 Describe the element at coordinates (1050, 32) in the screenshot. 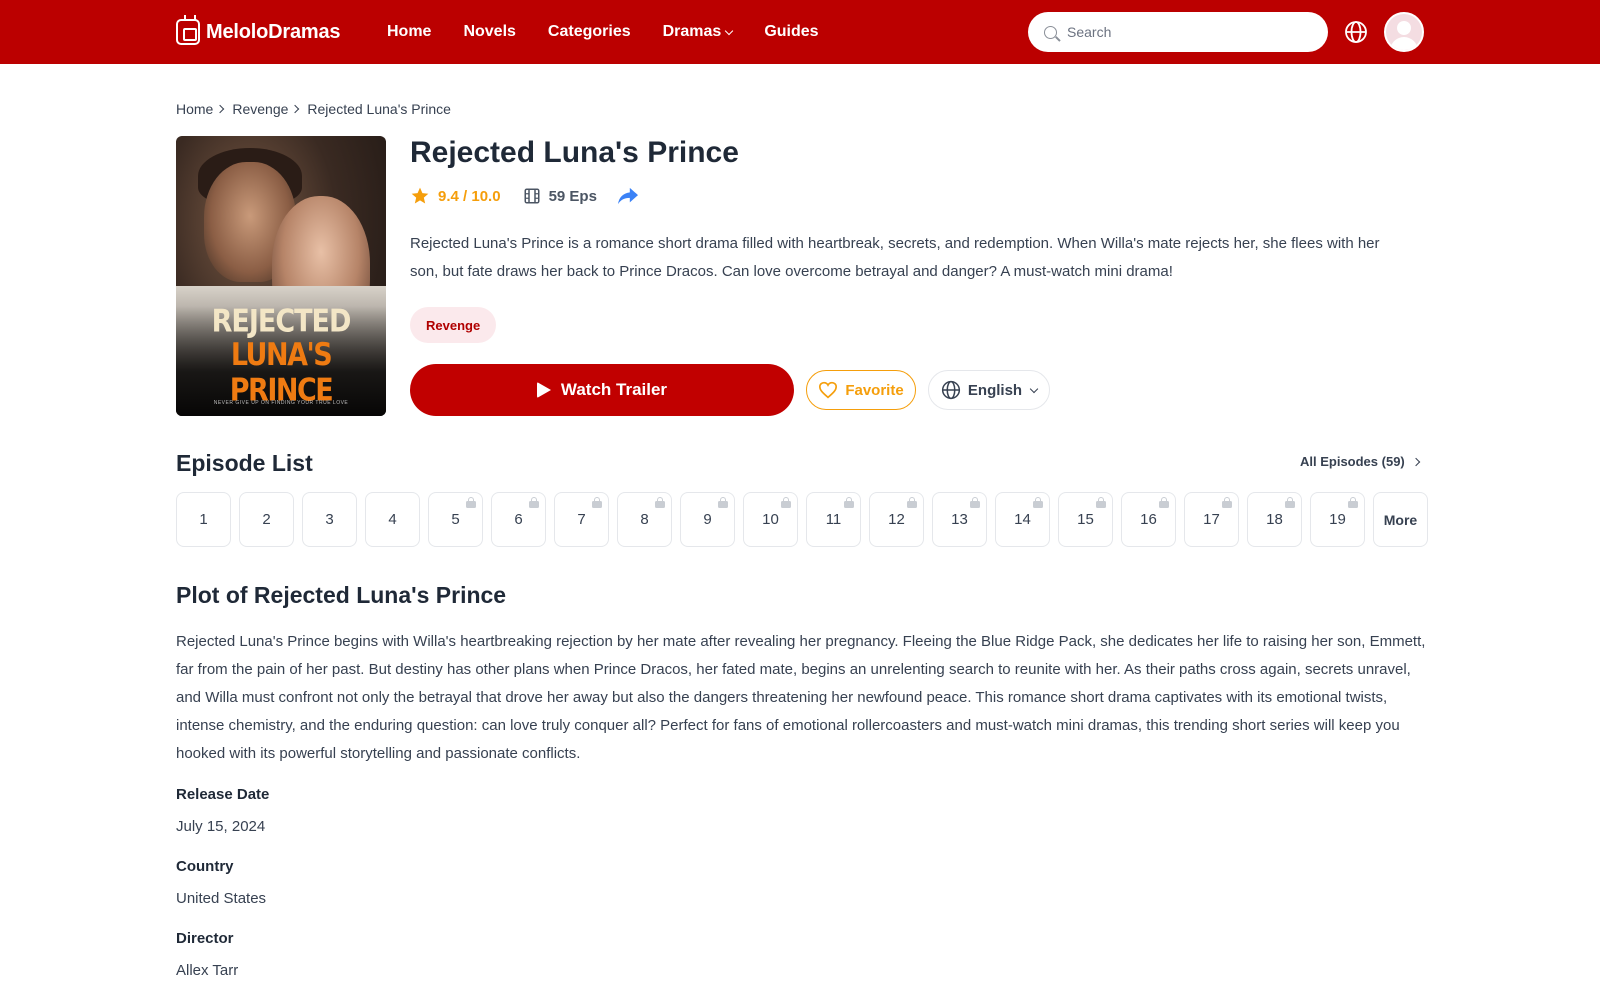

I see `search-icon` at that location.